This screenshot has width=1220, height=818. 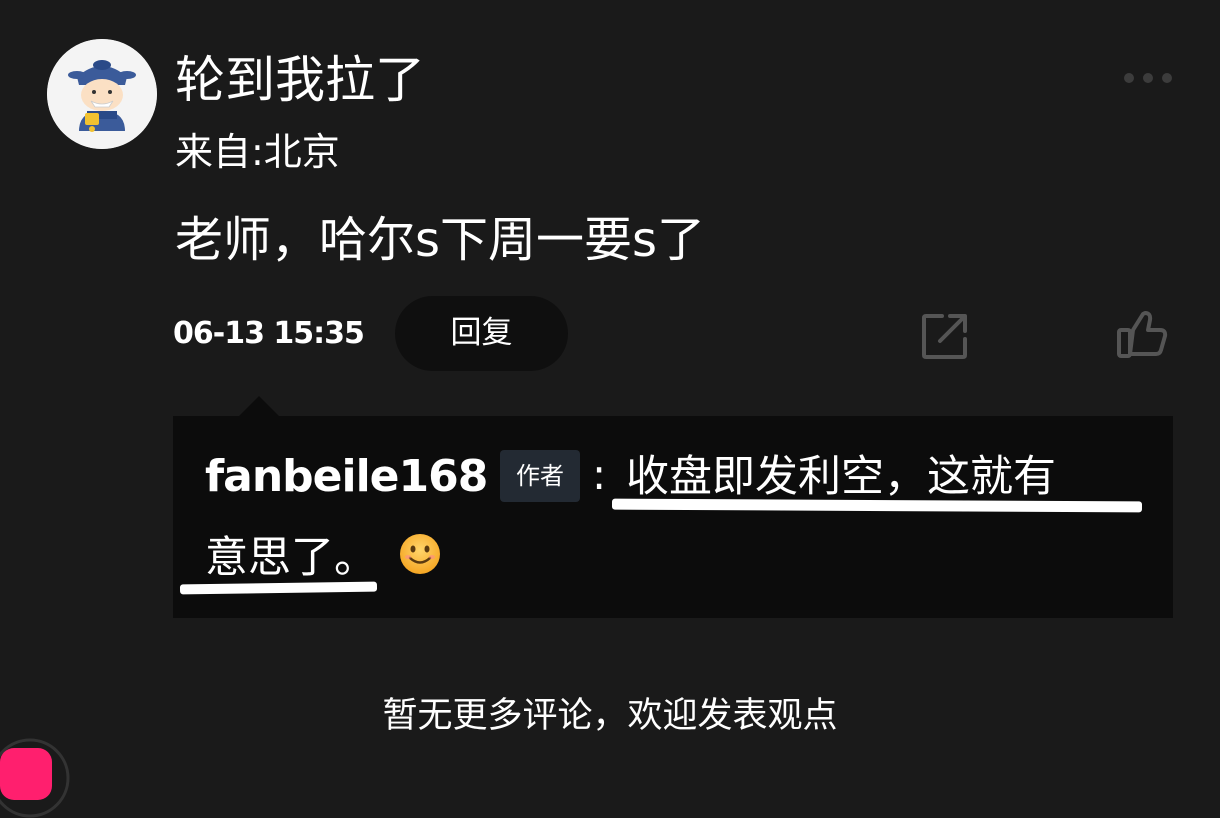 I want to click on more-icon, so click(x=1148, y=78).